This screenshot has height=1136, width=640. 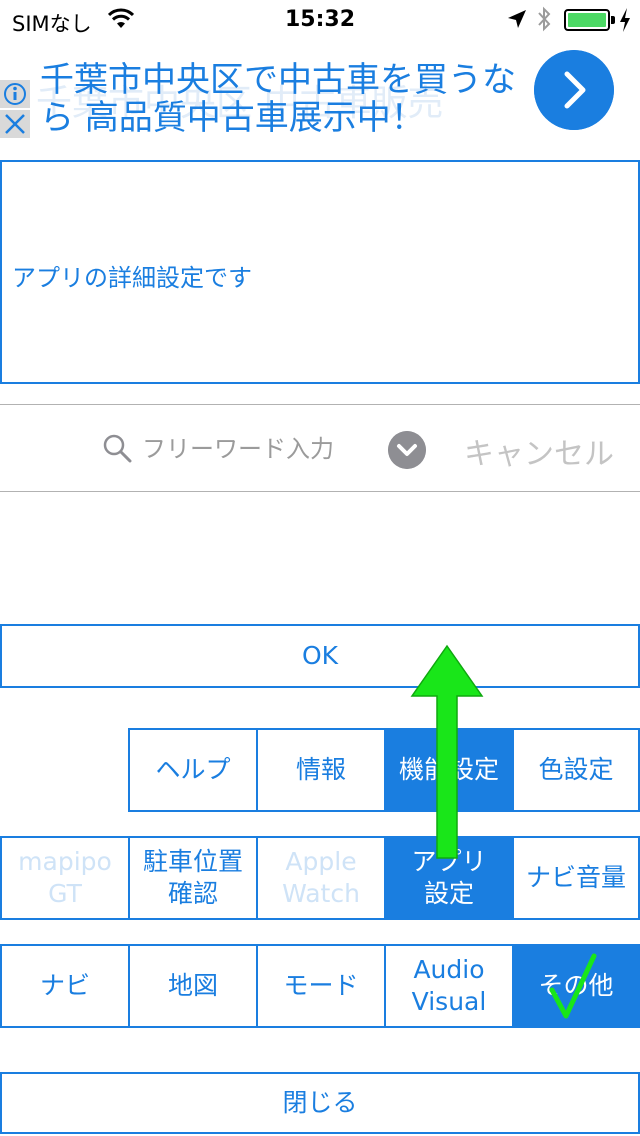 What do you see at coordinates (407, 450) in the screenshot?
I see `chevron-down-icon` at bounding box center [407, 450].